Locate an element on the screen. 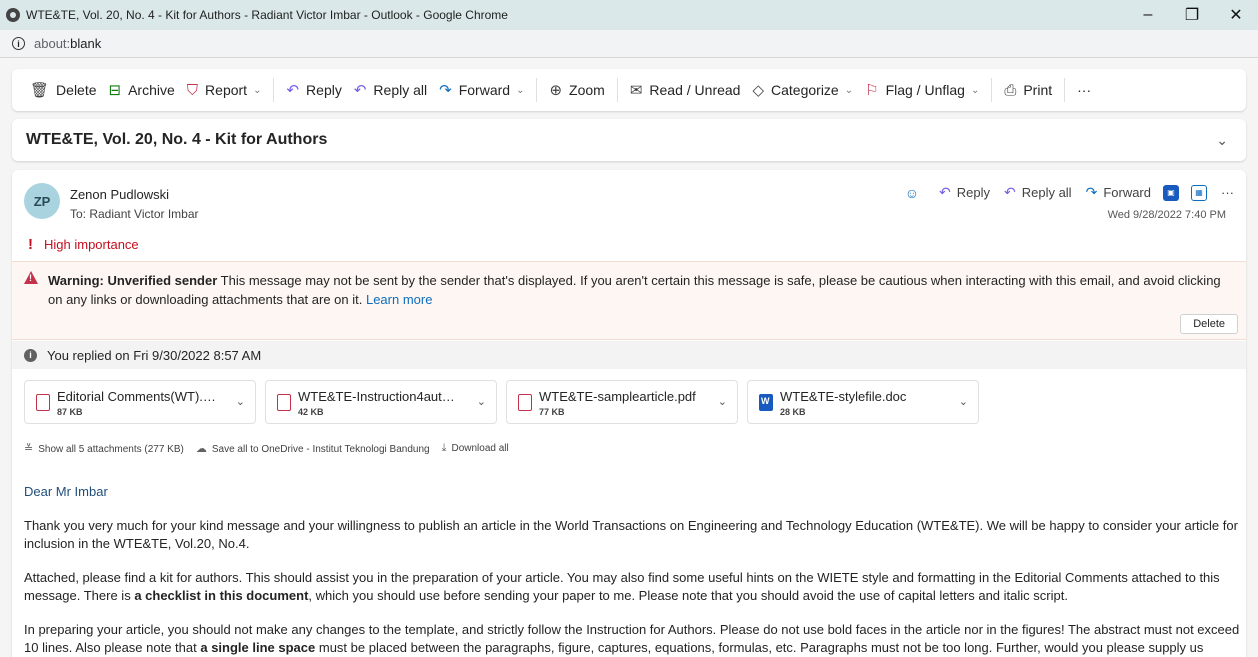 The height and width of the screenshot is (657, 1258). apps-icon: ▦ is located at coordinates (1199, 192).